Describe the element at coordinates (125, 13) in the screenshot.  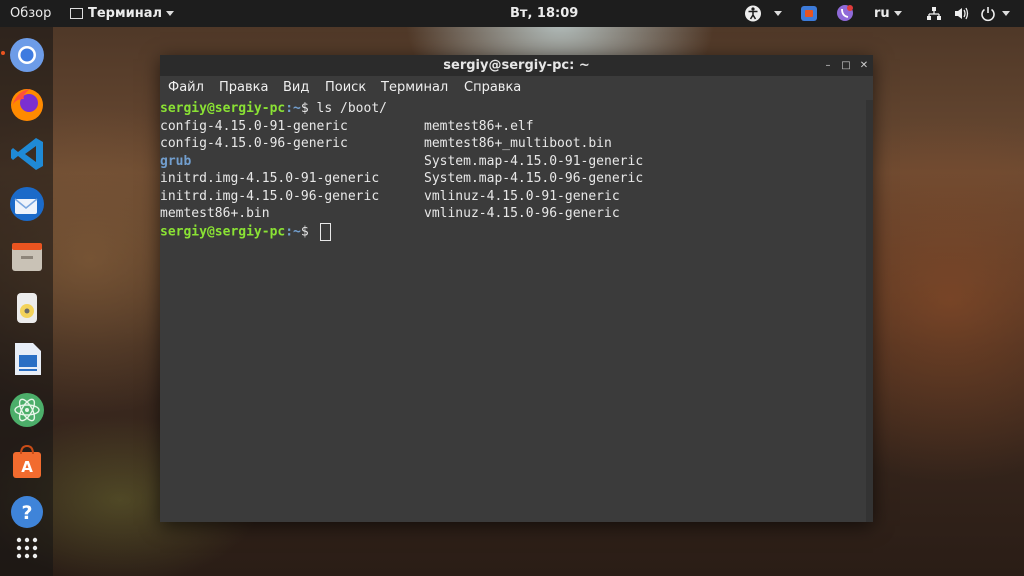
I see `app-menu-label: Терминал` at that location.